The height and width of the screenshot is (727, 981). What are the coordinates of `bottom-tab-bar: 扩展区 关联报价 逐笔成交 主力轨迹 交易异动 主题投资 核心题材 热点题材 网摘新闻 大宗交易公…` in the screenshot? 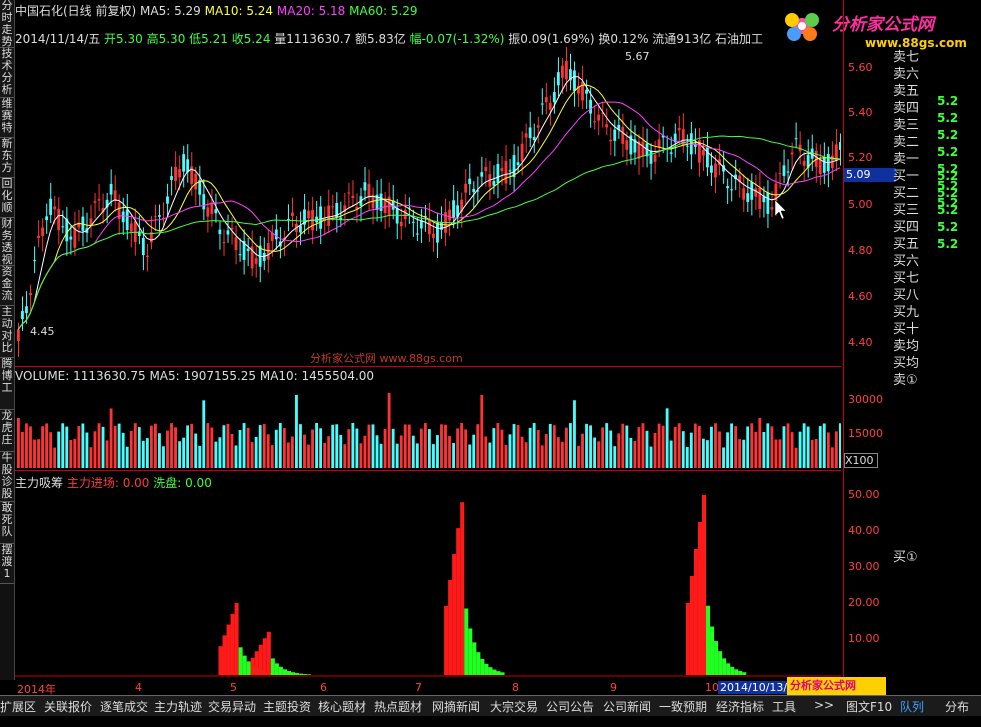 It's located at (490, 705).